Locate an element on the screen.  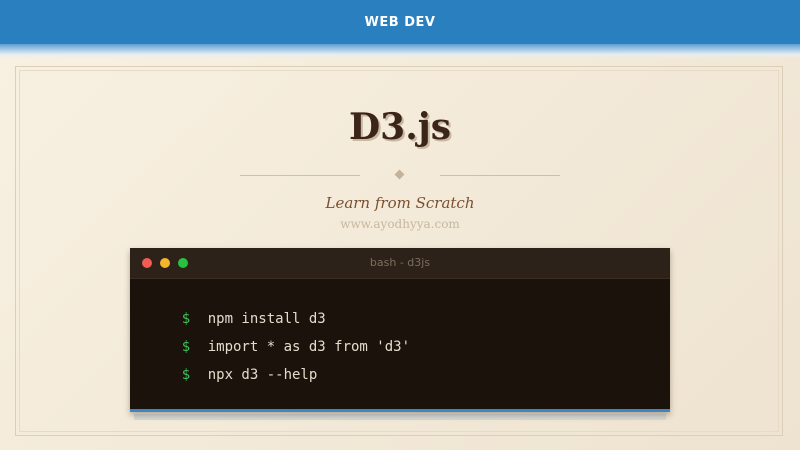
site-url: www.ayodhyya.com is located at coordinates (400, 224).